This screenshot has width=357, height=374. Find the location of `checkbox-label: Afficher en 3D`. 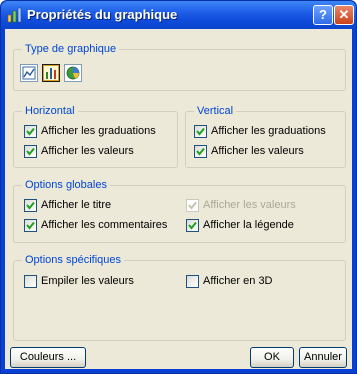

checkbox-label: Afficher en 3D is located at coordinates (238, 281).